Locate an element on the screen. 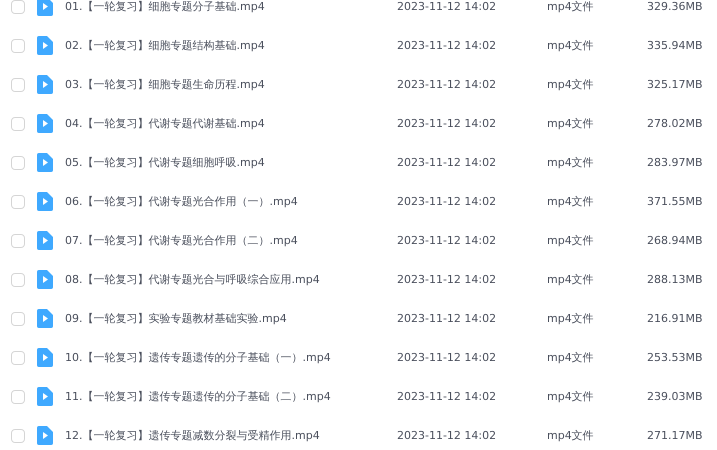  file-size: 239.03MB is located at coordinates (675, 396).